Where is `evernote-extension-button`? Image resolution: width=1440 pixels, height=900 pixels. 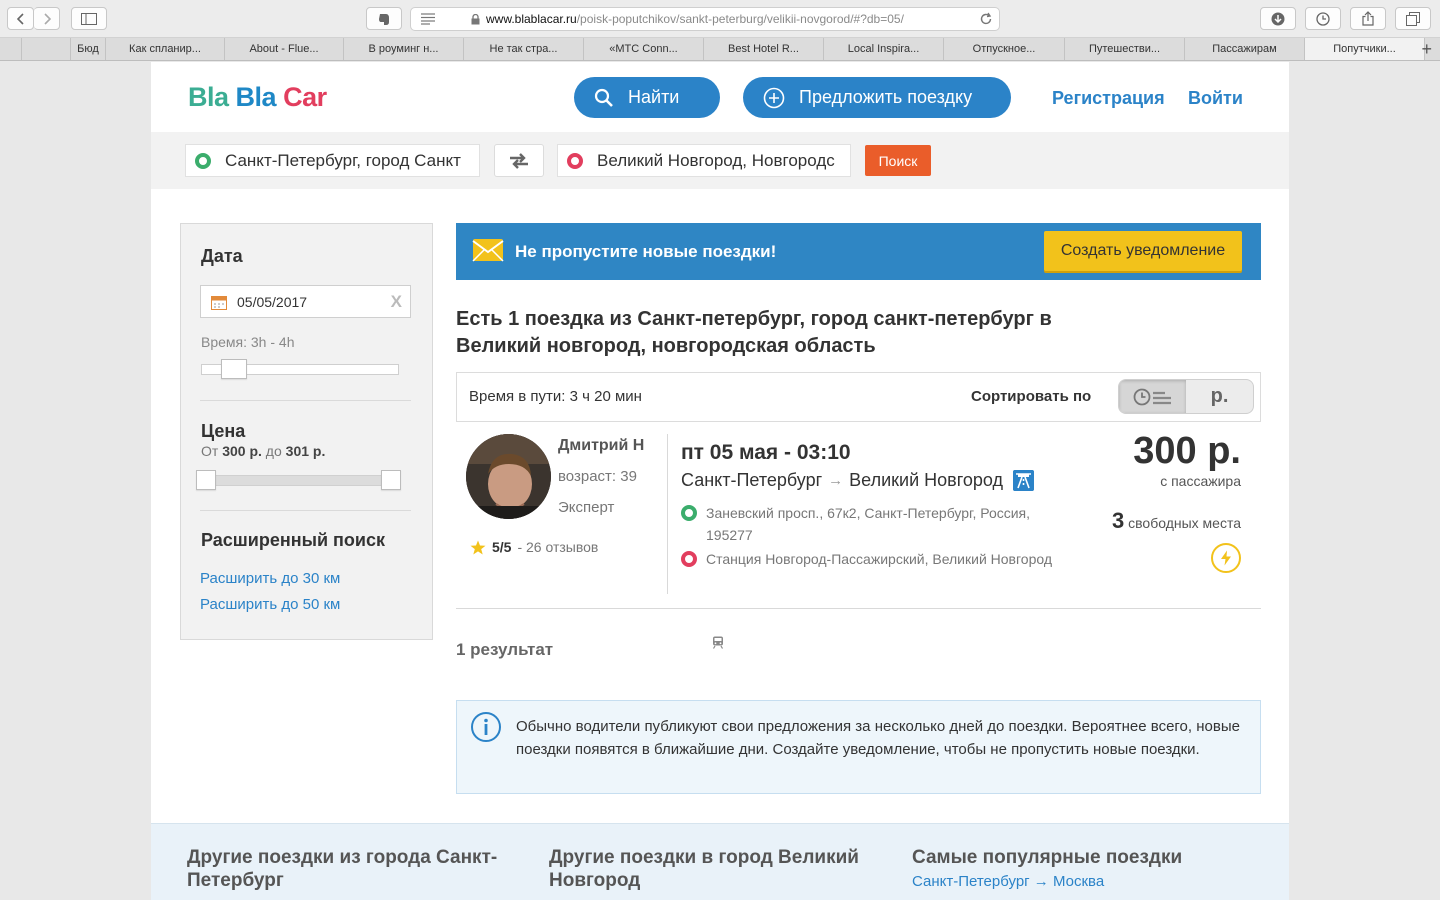
evernote-extension-button is located at coordinates (384, 18).